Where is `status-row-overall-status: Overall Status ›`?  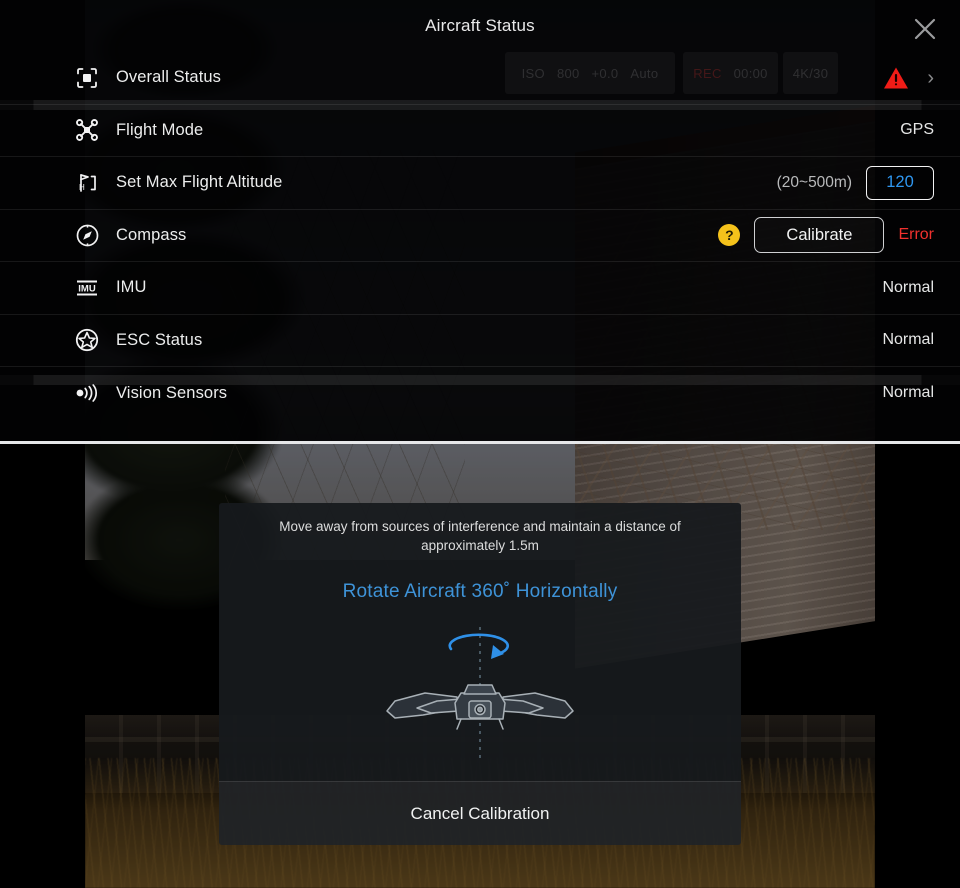
status-row-overall-status: Overall Status › is located at coordinates (480, 78).